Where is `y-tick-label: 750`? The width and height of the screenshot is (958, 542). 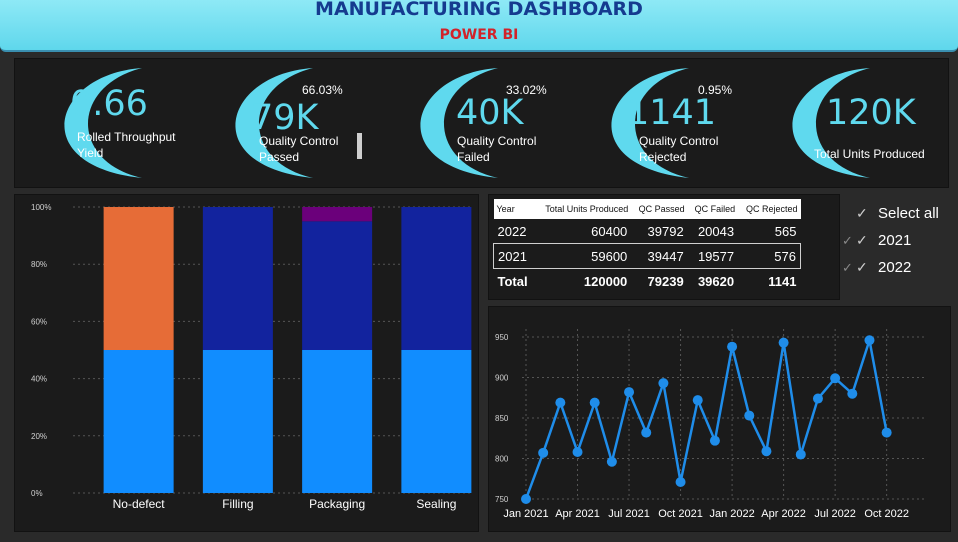
y-tick-label: 750 is located at coordinates (502, 499).